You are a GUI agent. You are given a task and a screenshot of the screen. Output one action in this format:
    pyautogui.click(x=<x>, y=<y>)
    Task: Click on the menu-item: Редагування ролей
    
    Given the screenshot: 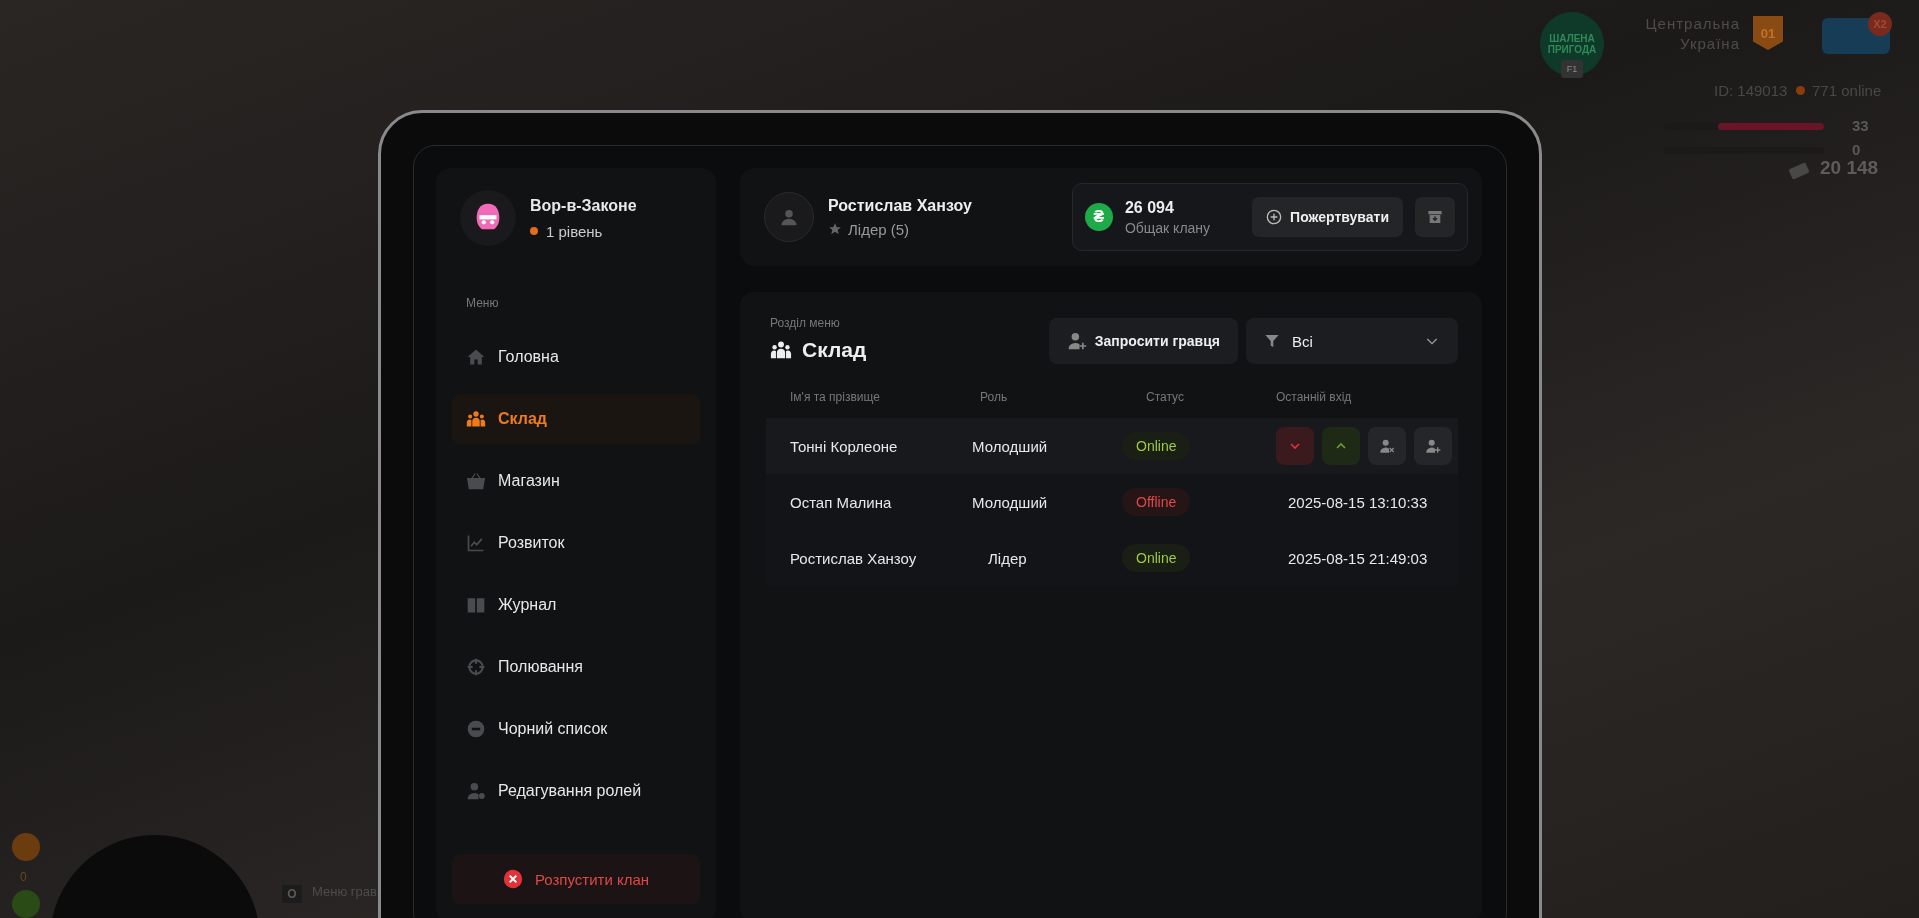 What is the action you would take?
    pyautogui.click(x=576, y=791)
    